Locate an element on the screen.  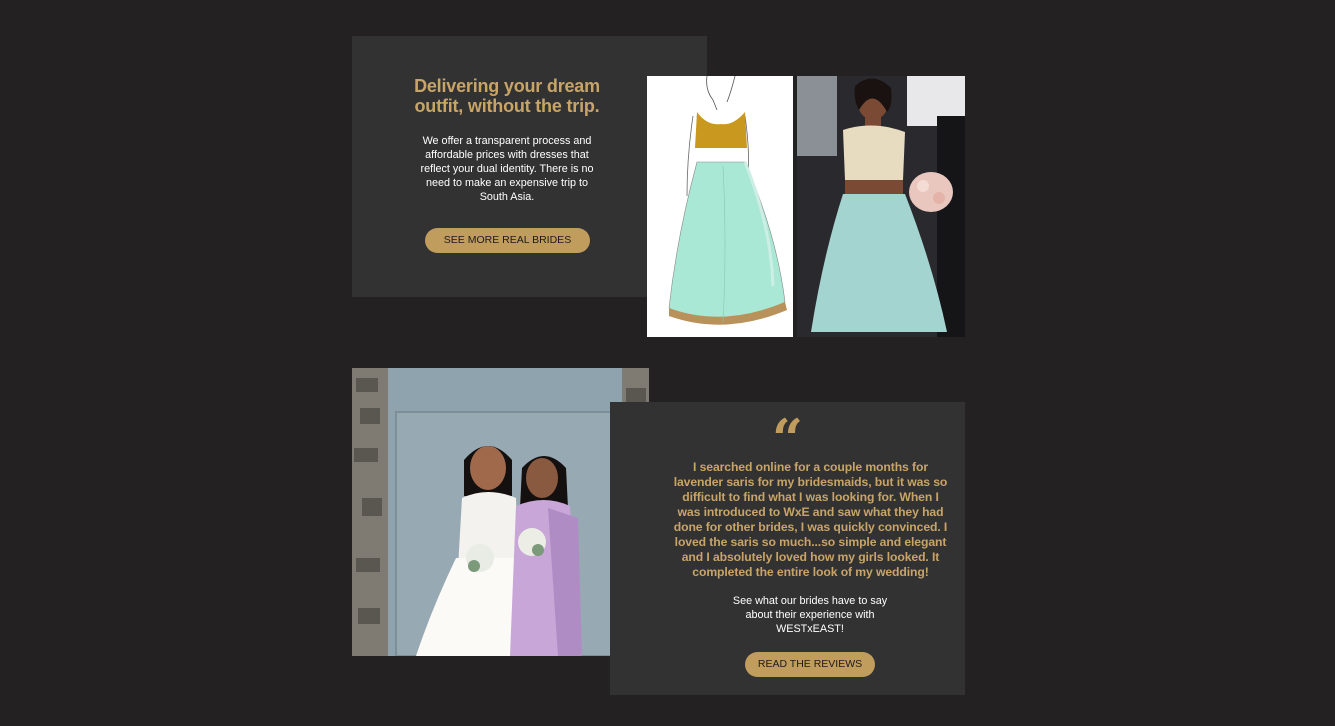
reviews-intro-line: about their experience with is located at coordinates (810, 615).